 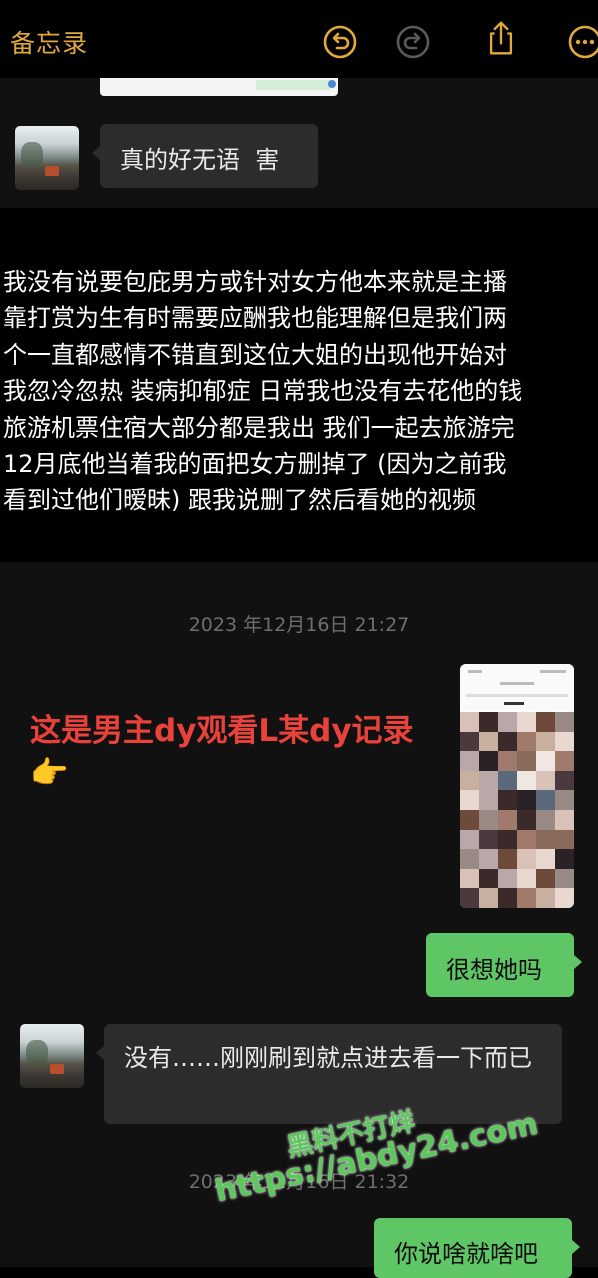 What do you see at coordinates (219, 87) in the screenshot?
I see `shared-image-thumbnail` at bounding box center [219, 87].